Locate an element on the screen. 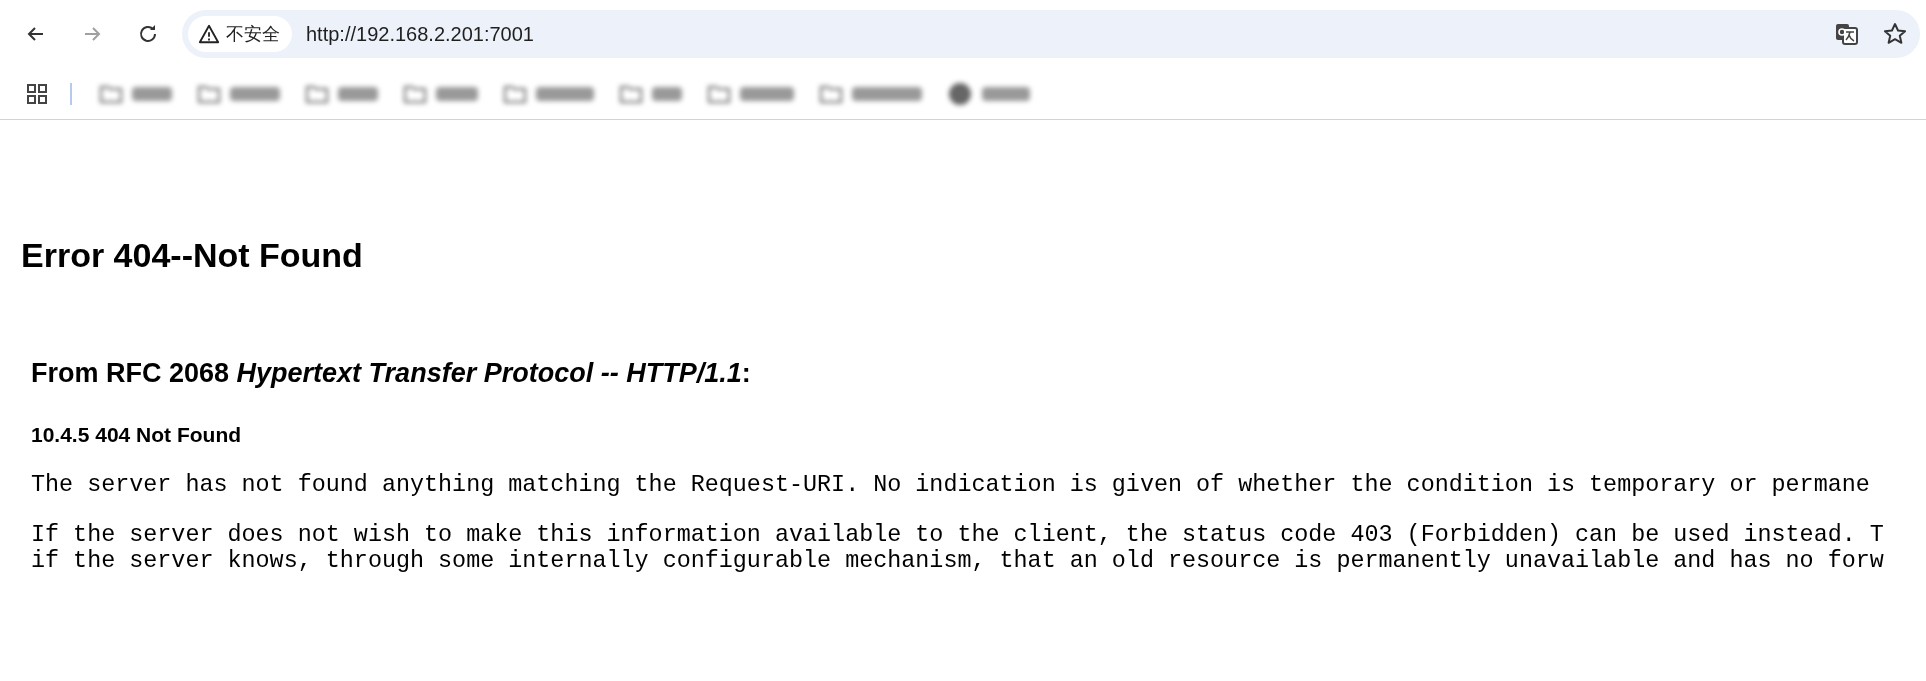 This screenshot has height=681, width=1926. apps-grid-icon is located at coordinates (37, 94).